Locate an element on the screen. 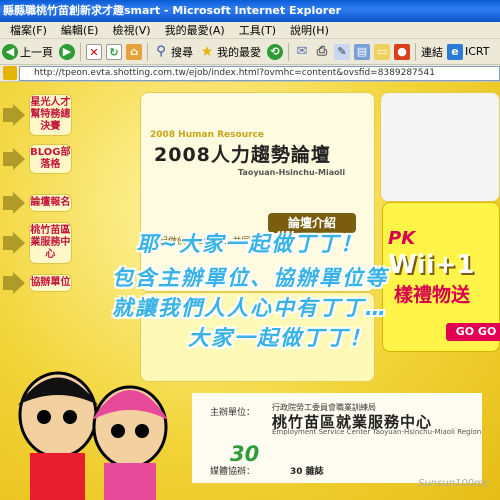 The width and height of the screenshot is (500, 500). links-label: 連結 is located at coordinates (432, 52).